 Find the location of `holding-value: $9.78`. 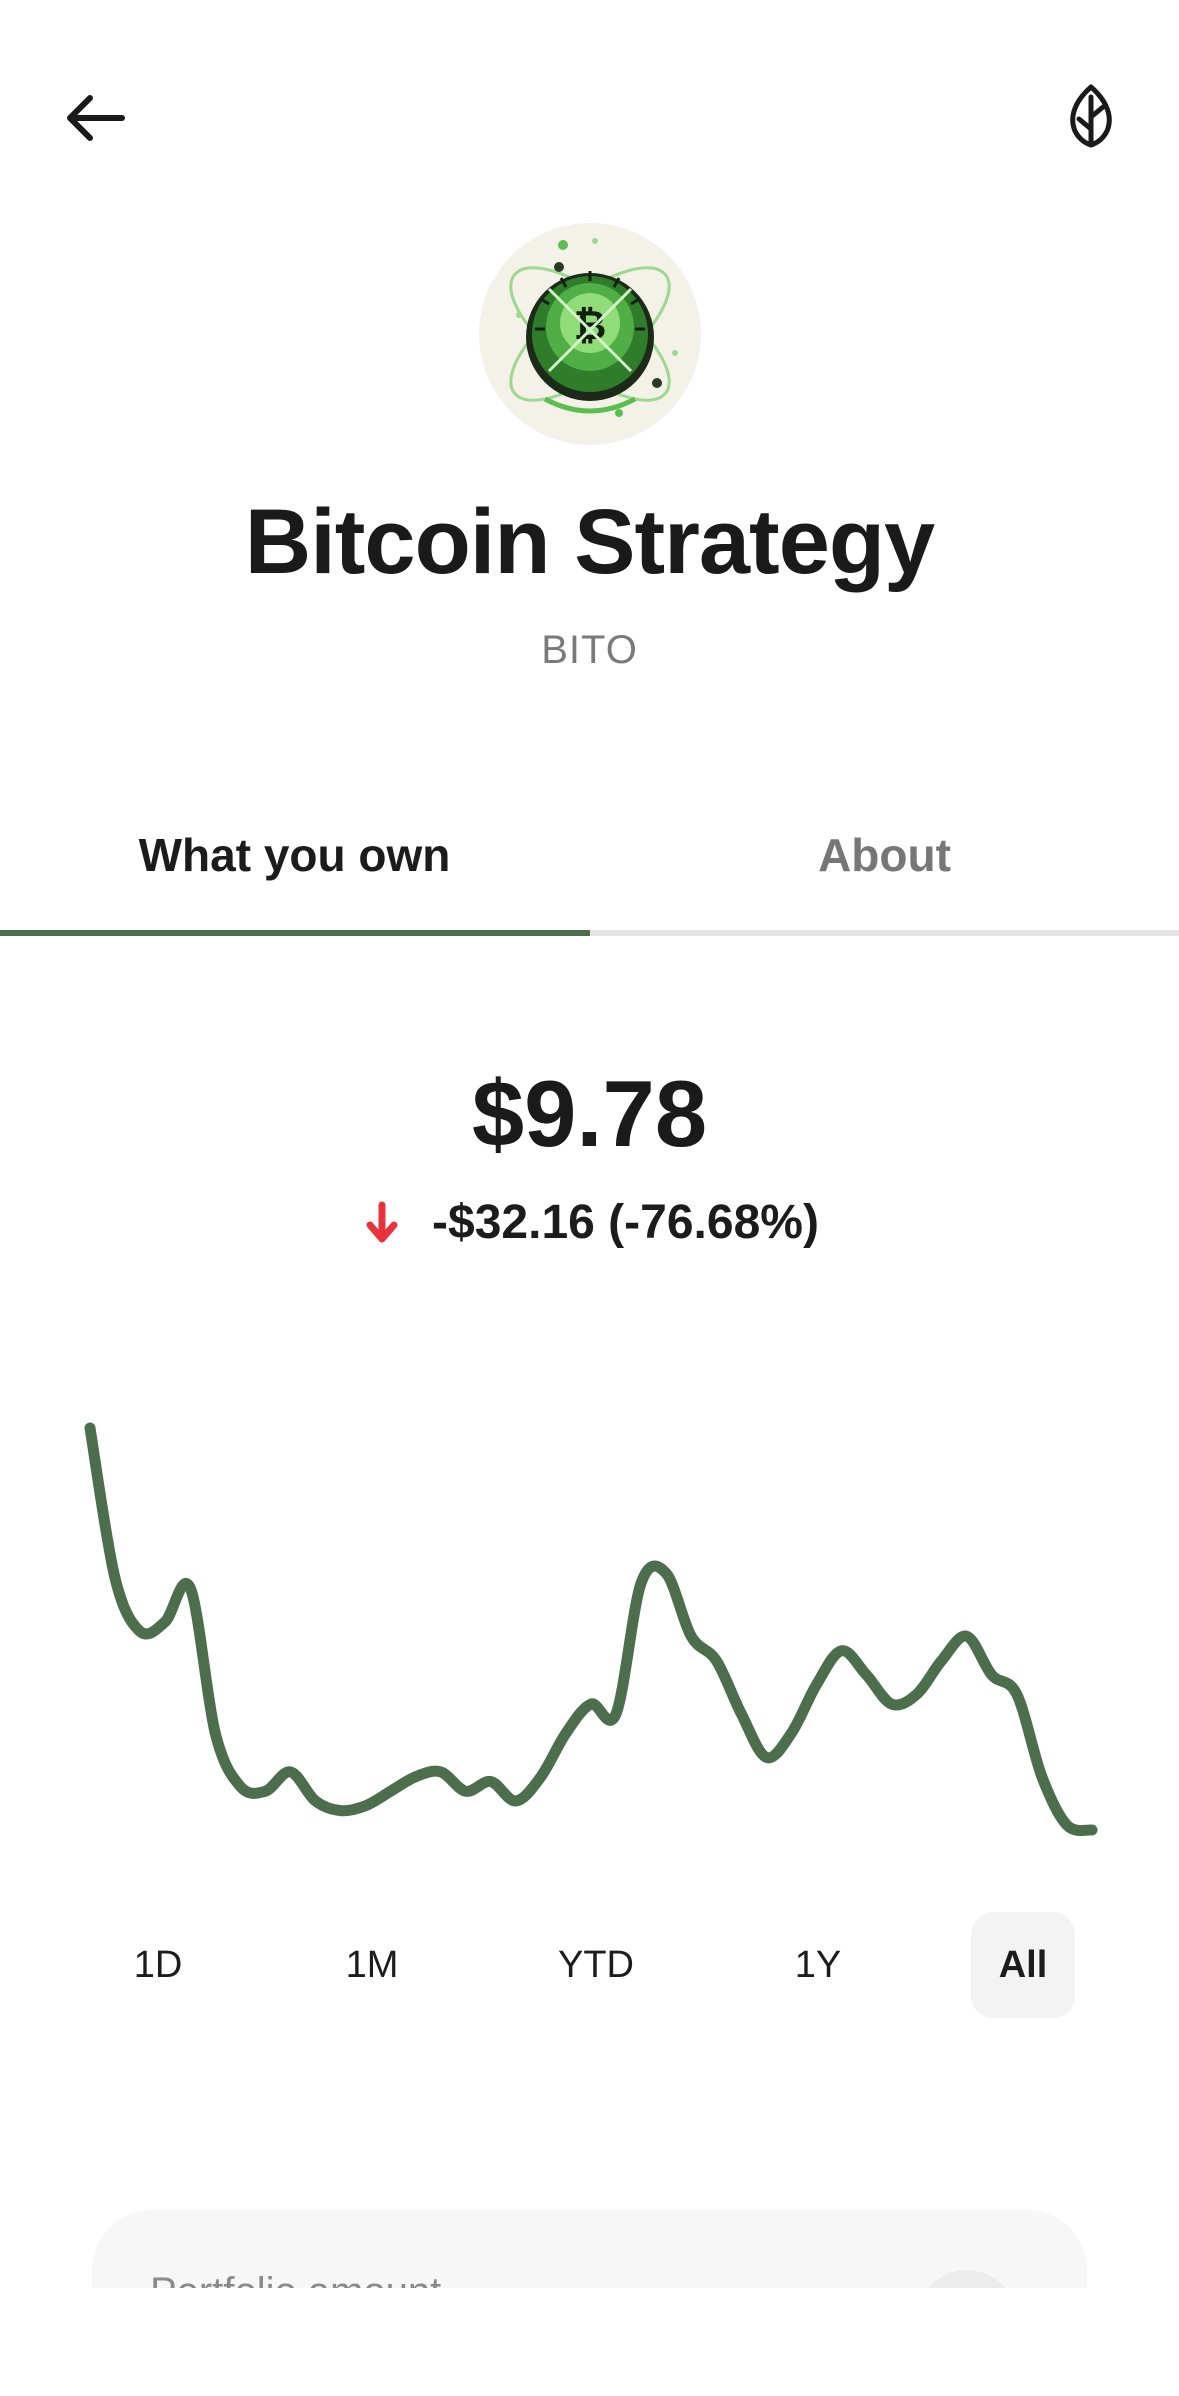

holding-value: $9.78 is located at coordinates (589, 1113).